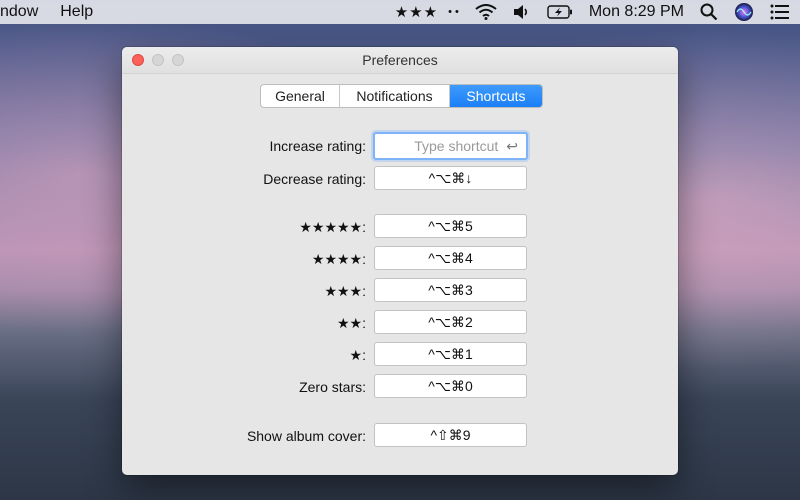  I want to click on status-dots: • •, so click(453, 12).